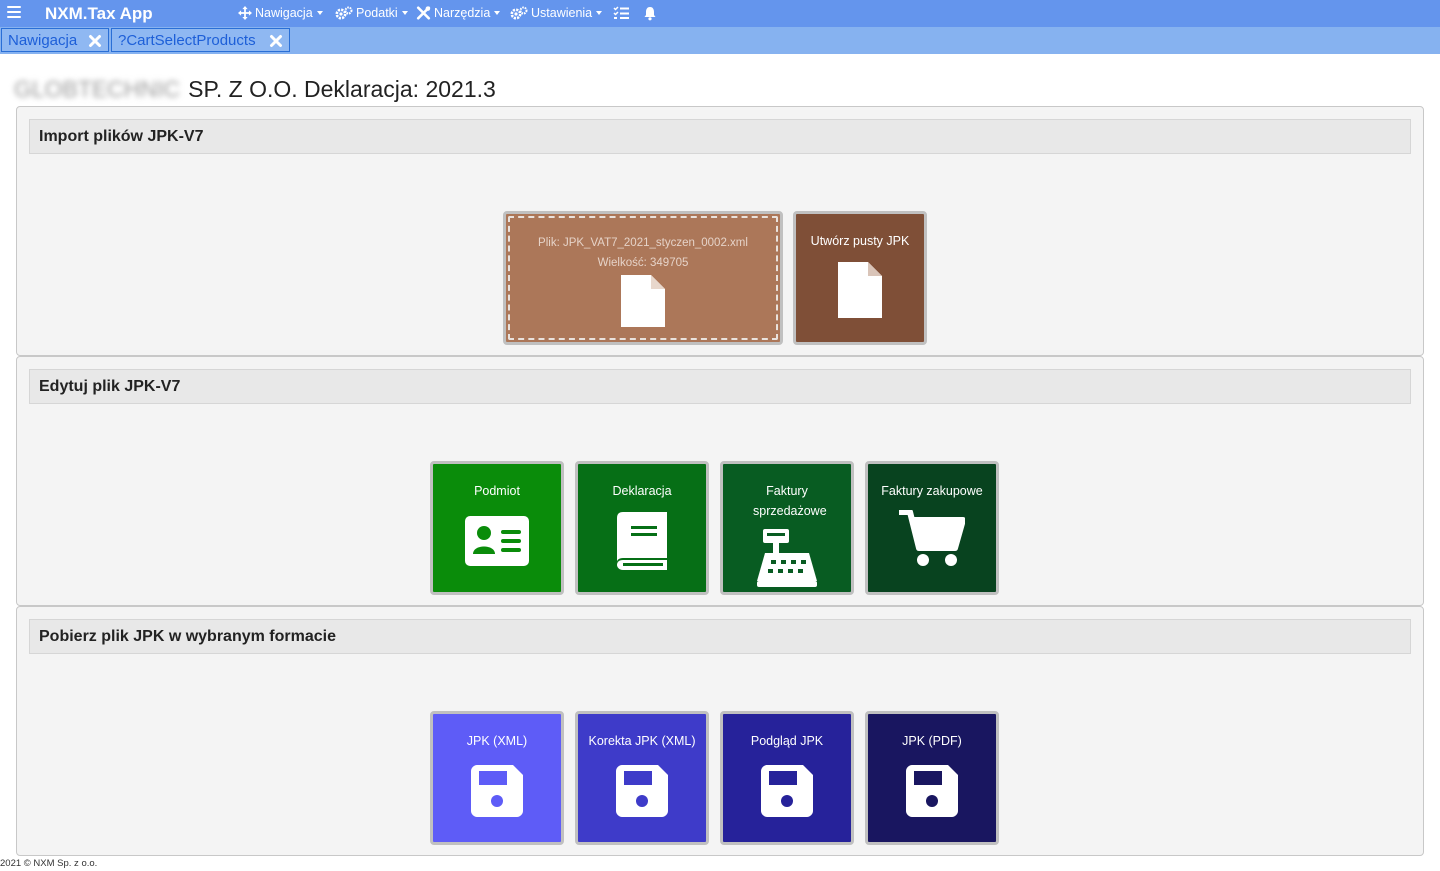  I want to click on menu-ustawienia: Ustawienia, so click(556, 13).